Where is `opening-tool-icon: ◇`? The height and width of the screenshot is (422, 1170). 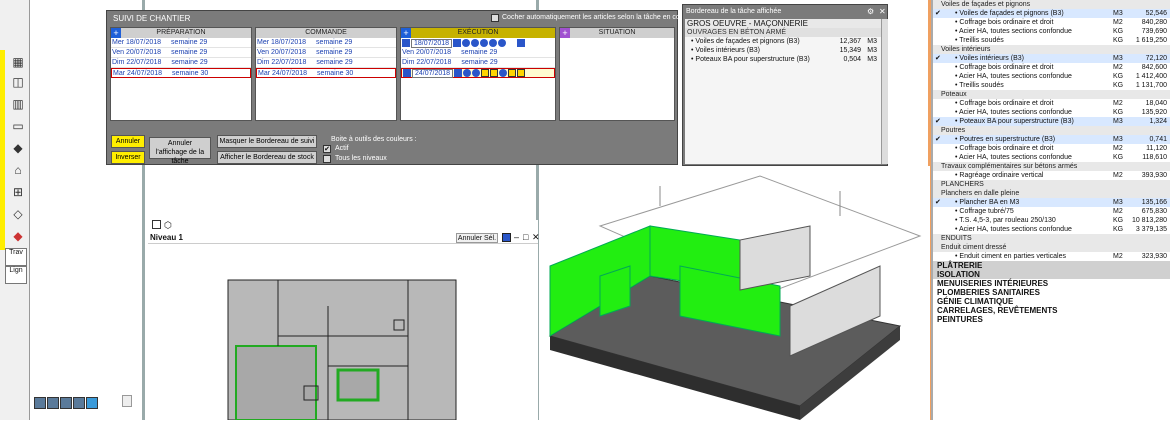 opening-tool-icon: ◇ is located at coordinates (18, 214).